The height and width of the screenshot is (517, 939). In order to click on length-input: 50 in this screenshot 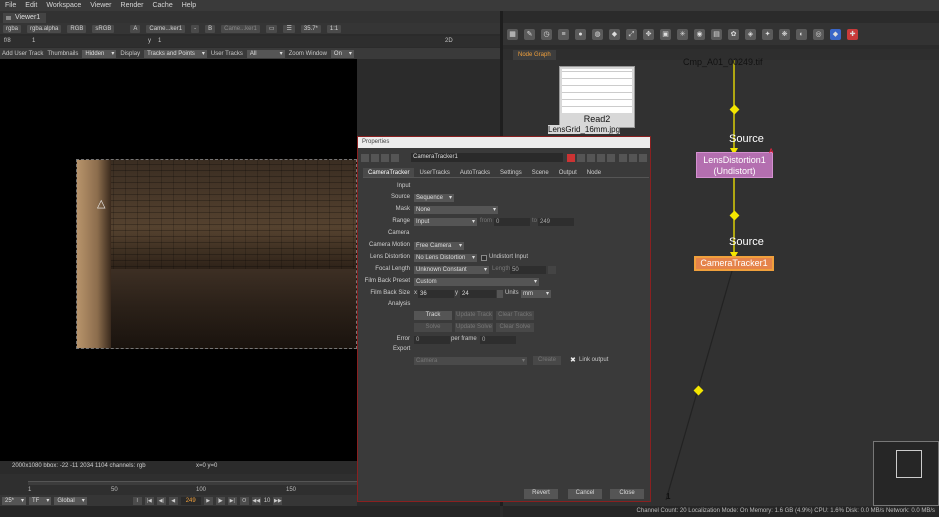, I will do `click(528, 269)`.